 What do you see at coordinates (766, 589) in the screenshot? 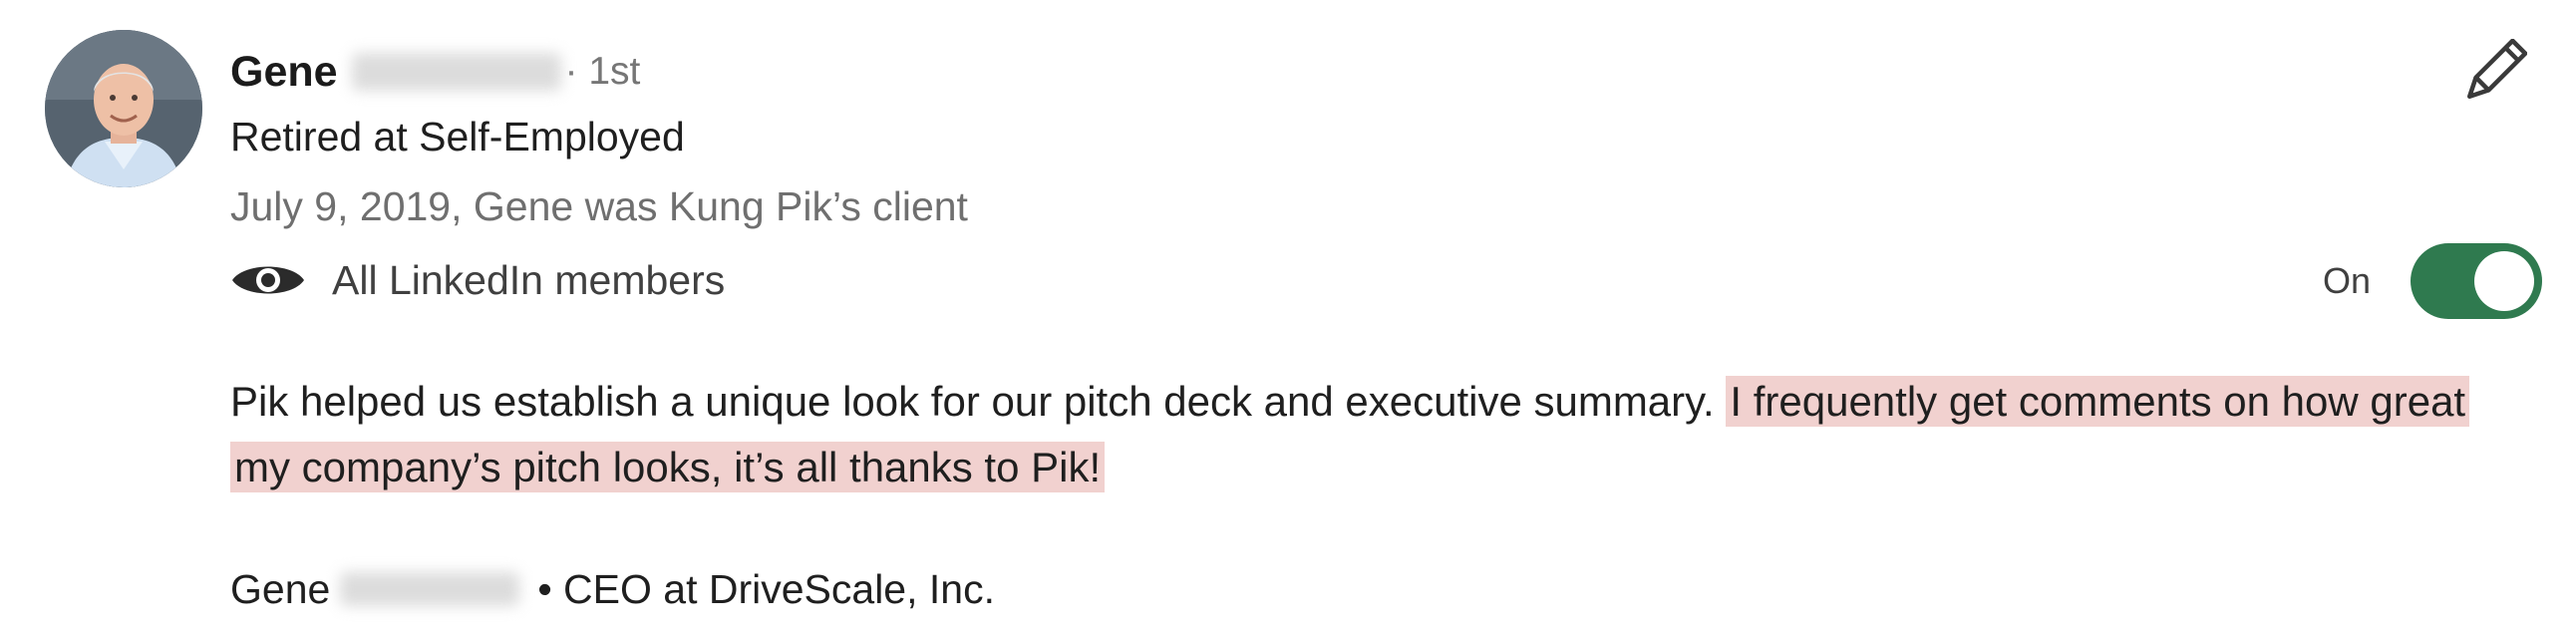
I see `signature-title: • CEO at DriveScale, Inc.` at bounding box center [766, 589].